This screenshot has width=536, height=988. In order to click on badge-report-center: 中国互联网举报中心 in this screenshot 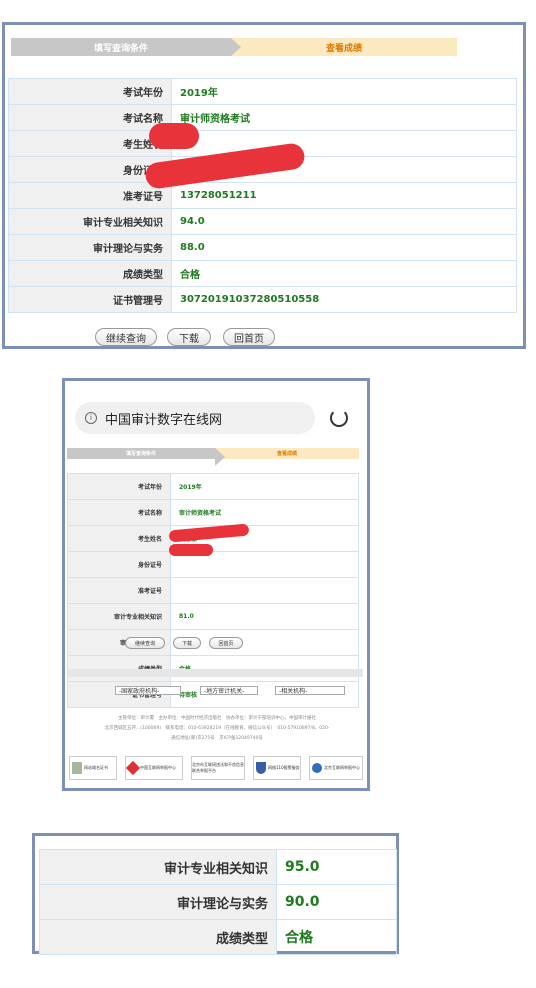, I will do `click(154, 768)`.